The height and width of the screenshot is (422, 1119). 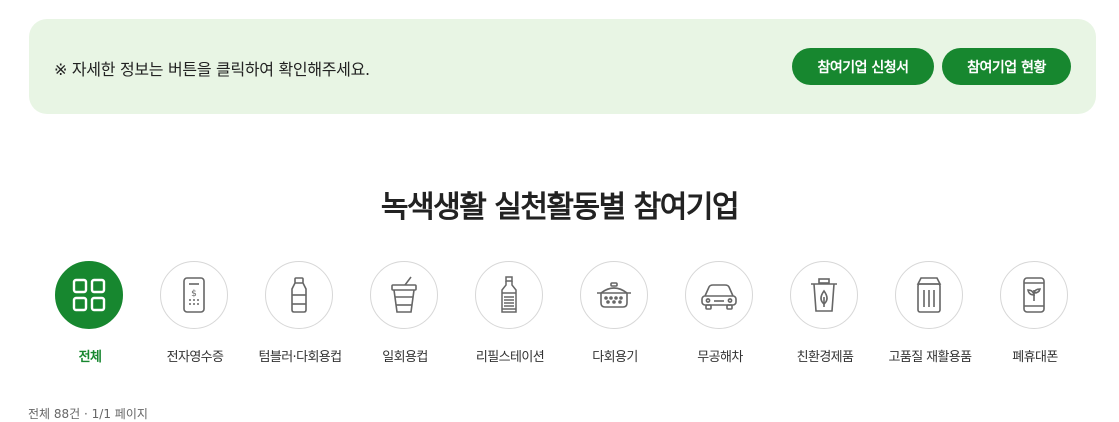 What do you see at coordinates (825, 315) in the screenshot?
I see `category-eco-product: 친환경제품` at bounding box center [825, 315].